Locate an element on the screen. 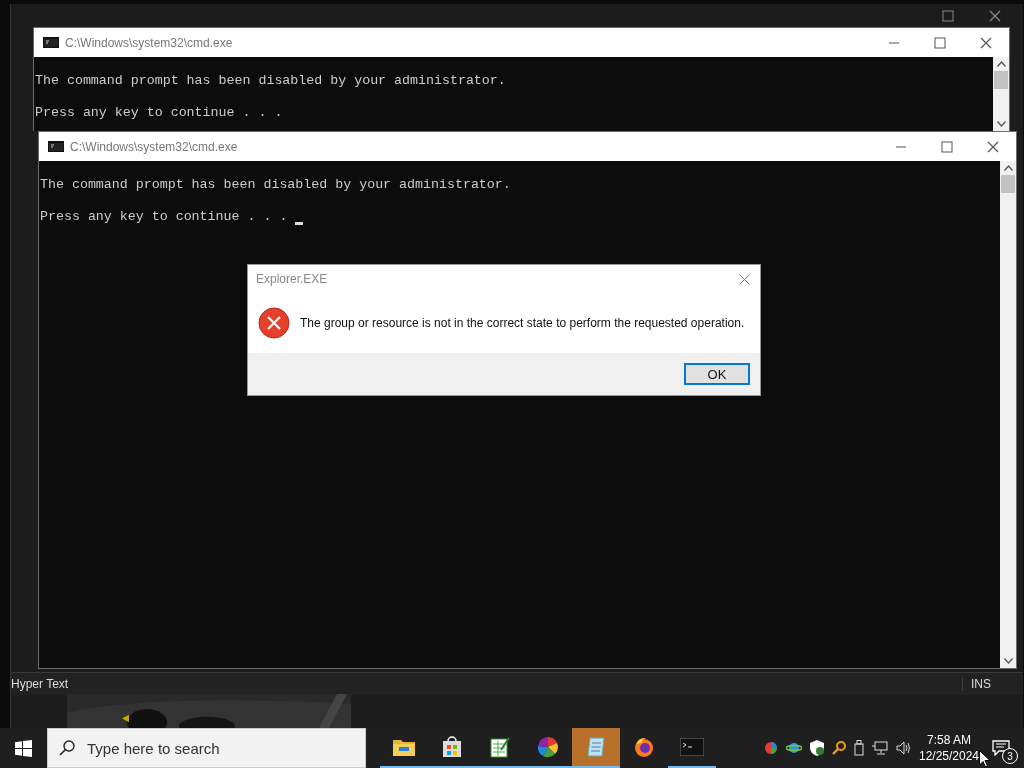 The width and height of the screenshot is (1024, 768). firefox-icon is located at coordinates (644, 747).